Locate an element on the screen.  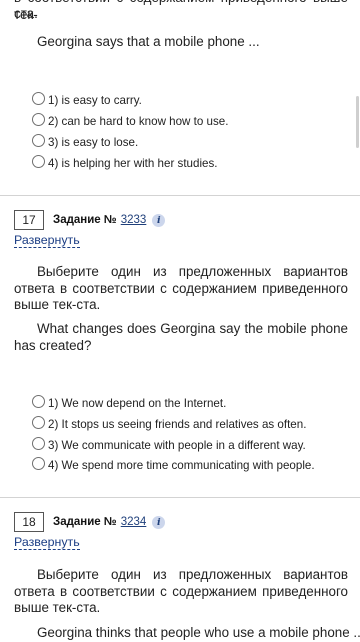
answer-option: 1) We now depend on the Internet. is located at coordinates (129, 403).